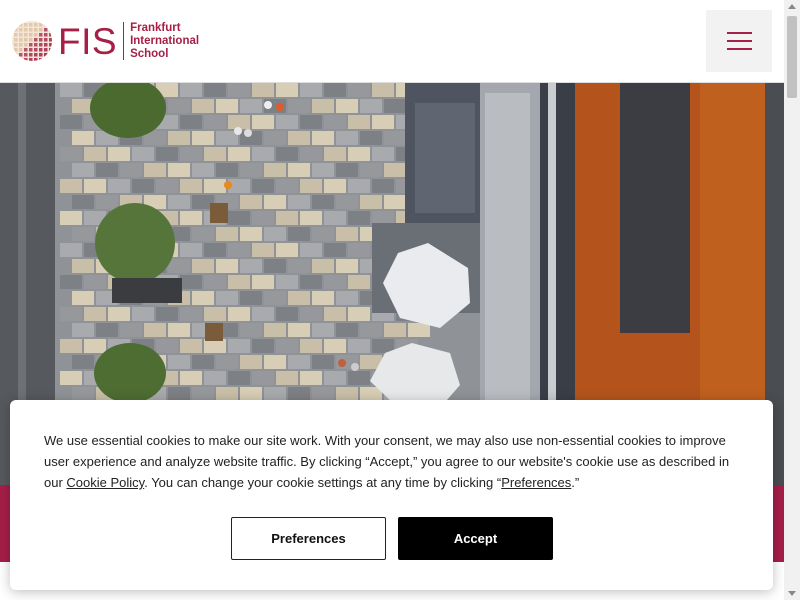  Describe the element at coordinates (149, 53) in the screenshot. I see `logo-line-3: School` at that location.